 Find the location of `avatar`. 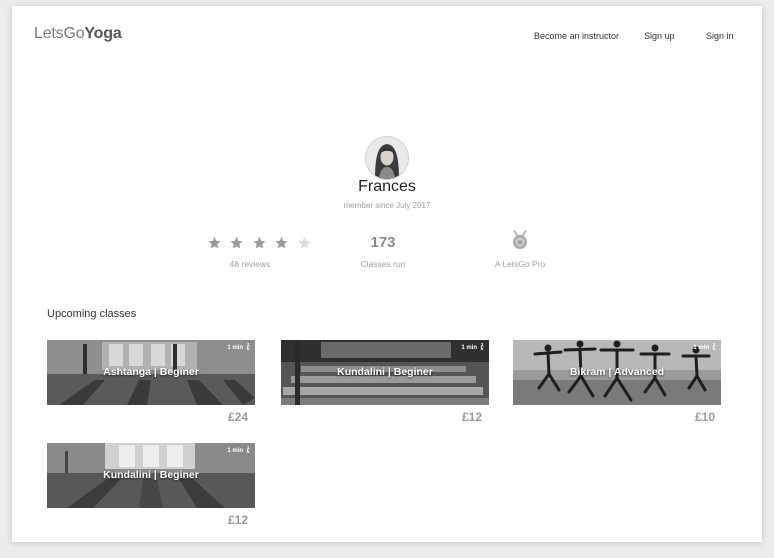

avatar is located at coordinates (387, 158).